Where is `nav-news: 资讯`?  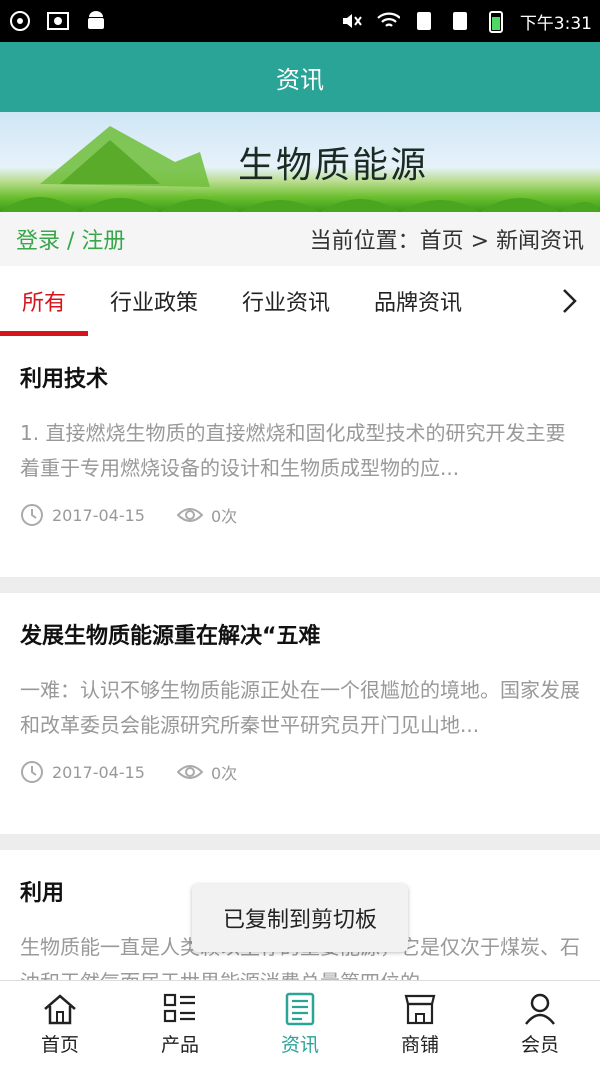 nav-news: 资讯 is located at coordinates (300, 1024).